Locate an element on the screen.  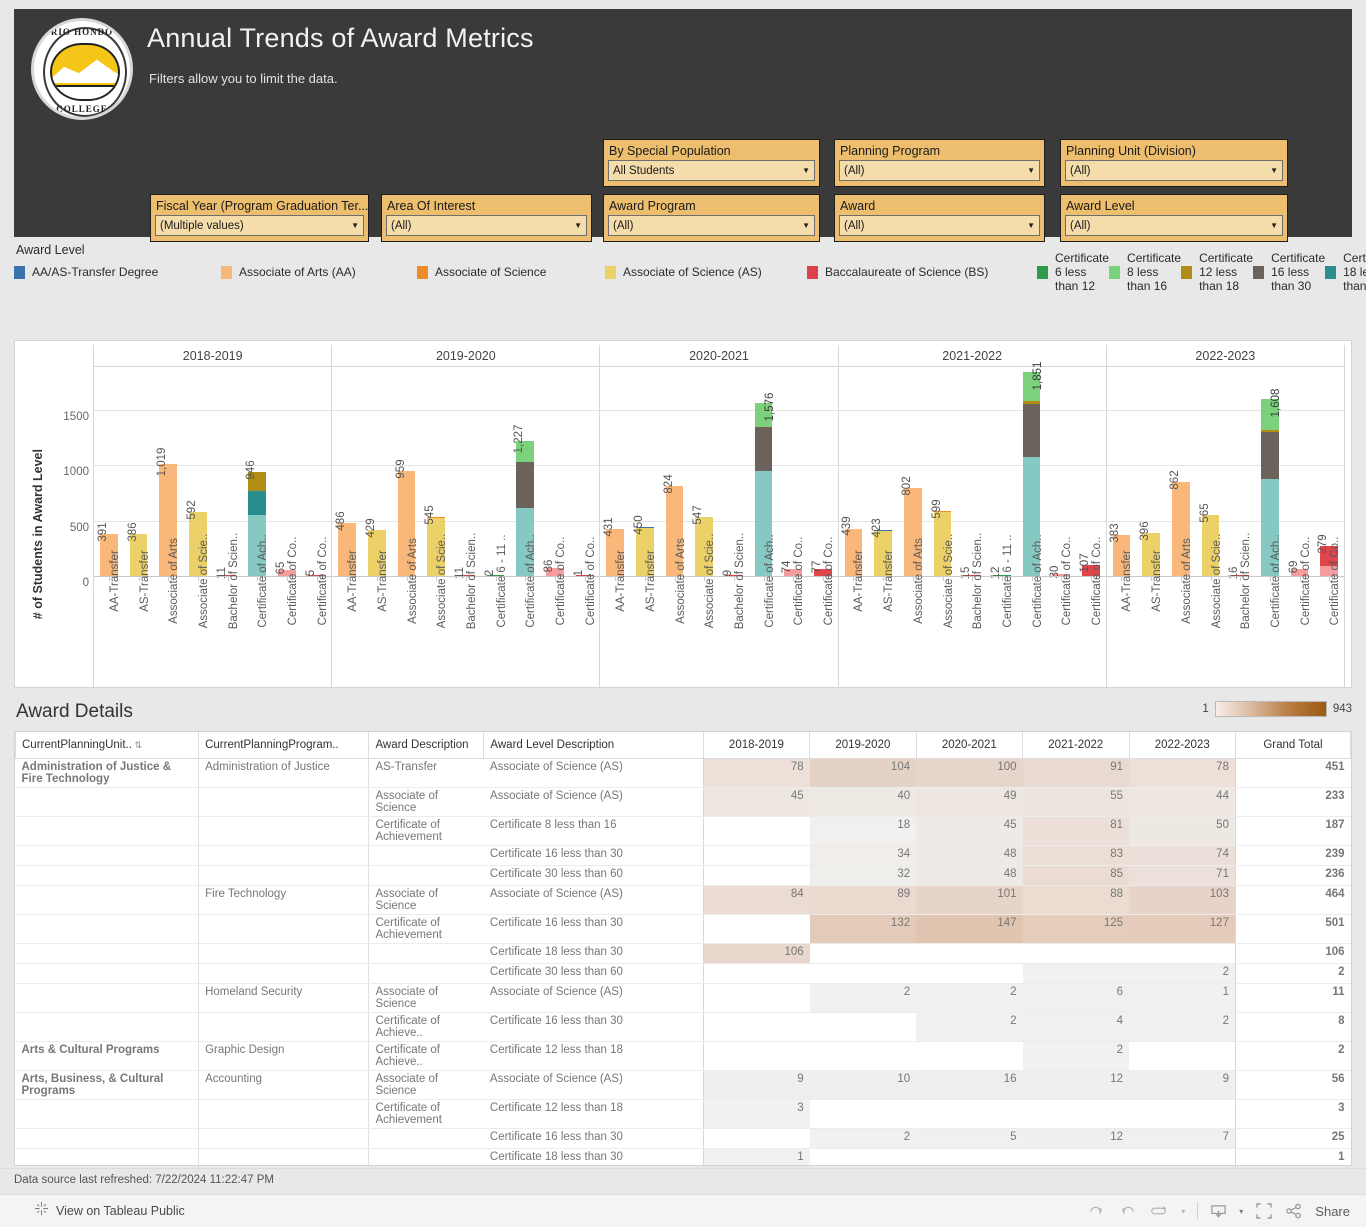
column-header: 2022-2023 is located at coordinates (1182, 745).